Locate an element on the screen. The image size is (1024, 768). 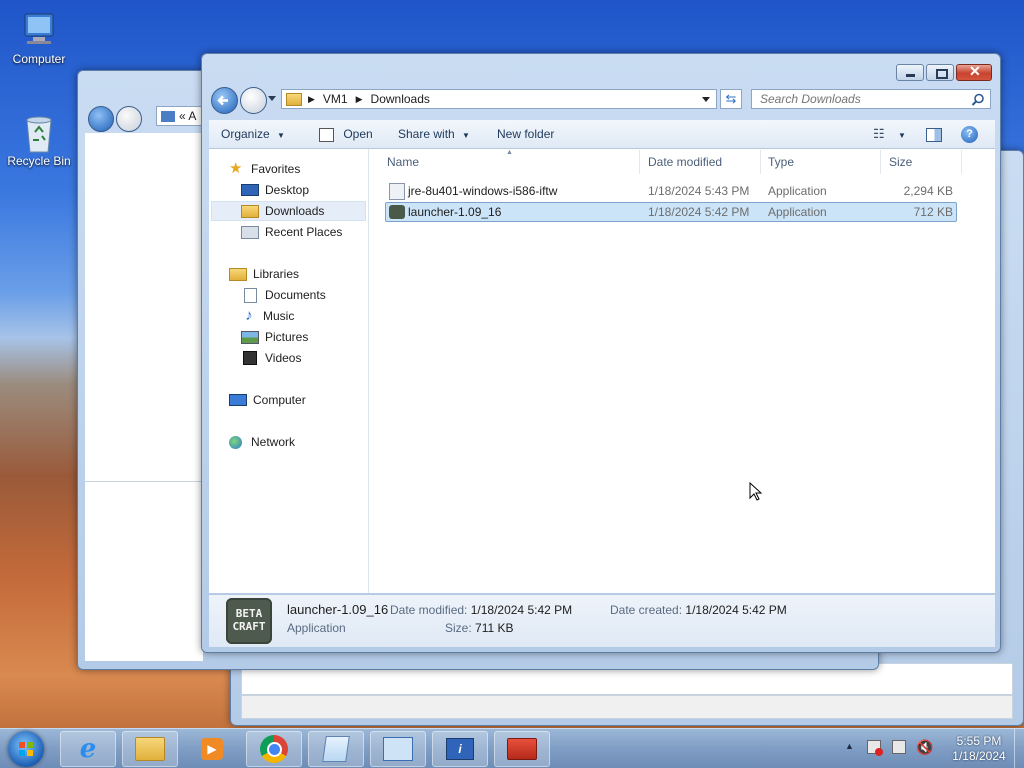
desktop-icon-computer: Computer is located at coordinates (39, 38).